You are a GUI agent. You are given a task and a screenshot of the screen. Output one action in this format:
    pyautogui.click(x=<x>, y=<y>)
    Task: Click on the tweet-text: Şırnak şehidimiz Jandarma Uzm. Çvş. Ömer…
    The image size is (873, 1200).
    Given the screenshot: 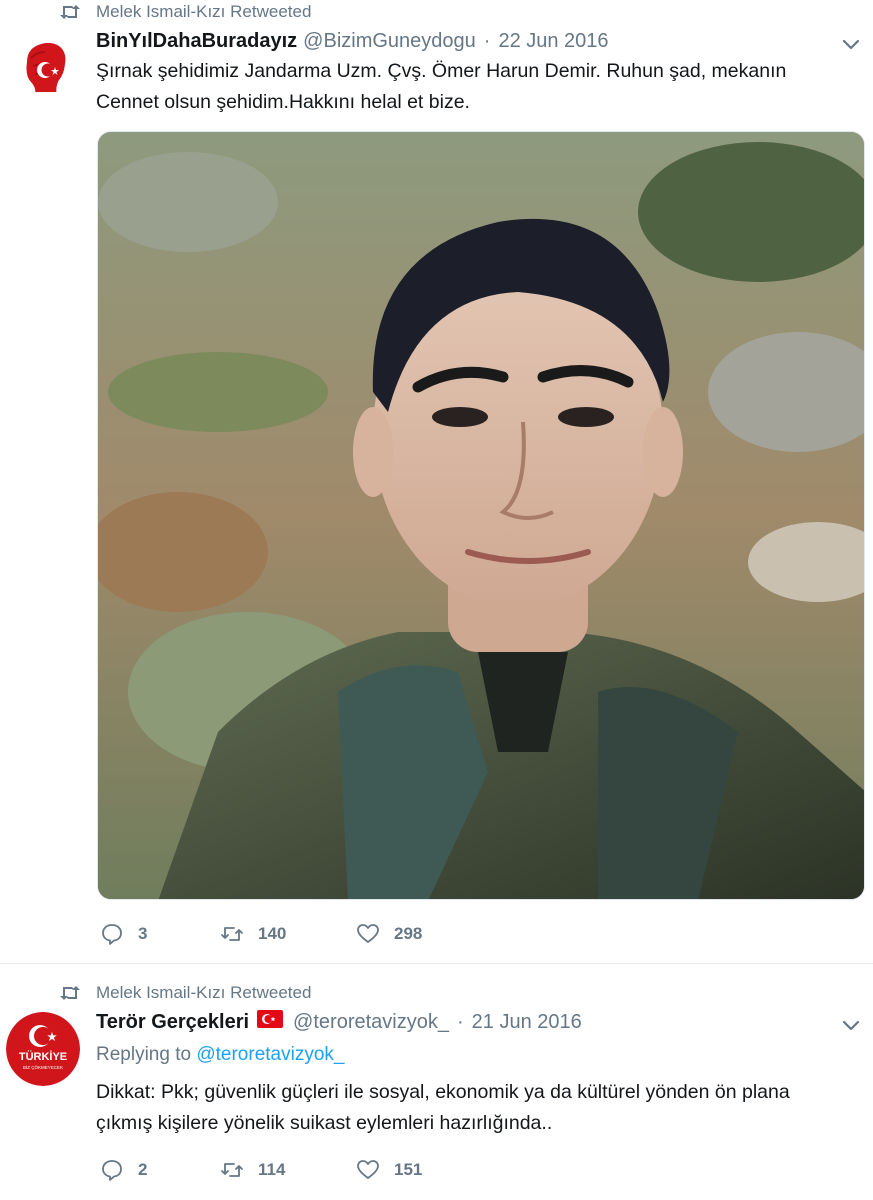 What is the action you would take?
    pyautogui.click(x=476, y=87)
    